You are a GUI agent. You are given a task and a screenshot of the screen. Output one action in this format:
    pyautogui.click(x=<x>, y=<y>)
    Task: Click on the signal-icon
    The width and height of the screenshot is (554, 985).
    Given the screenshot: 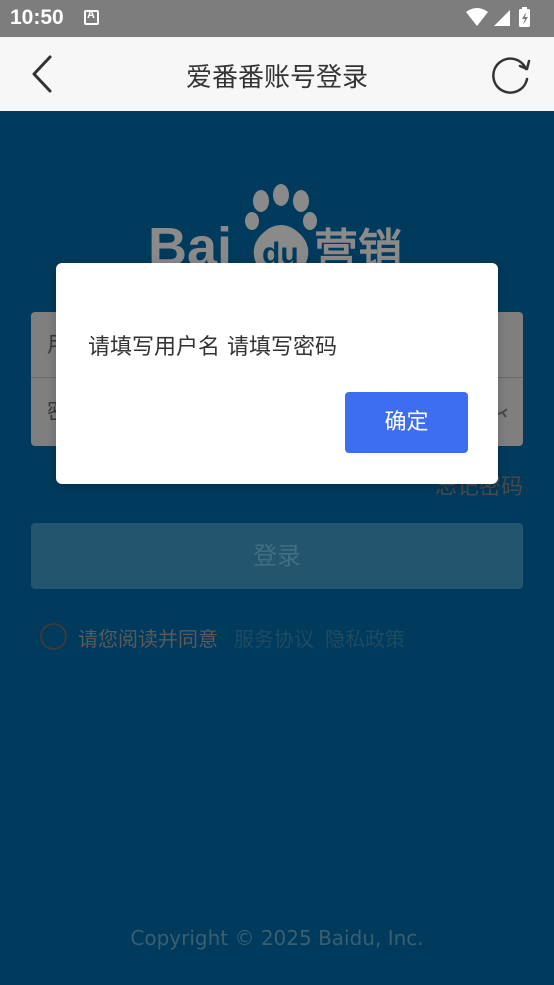 What is the action you would take?
    pyautogui.click(x=502, y=18)
    